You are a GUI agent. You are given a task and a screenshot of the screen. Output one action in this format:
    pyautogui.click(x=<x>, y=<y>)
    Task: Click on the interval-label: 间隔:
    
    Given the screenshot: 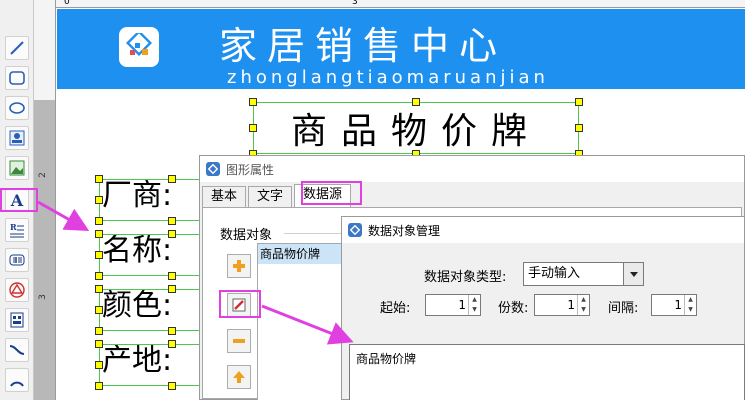 What is the action you would take?
    pyautogui.click(x=623, y=308)
    